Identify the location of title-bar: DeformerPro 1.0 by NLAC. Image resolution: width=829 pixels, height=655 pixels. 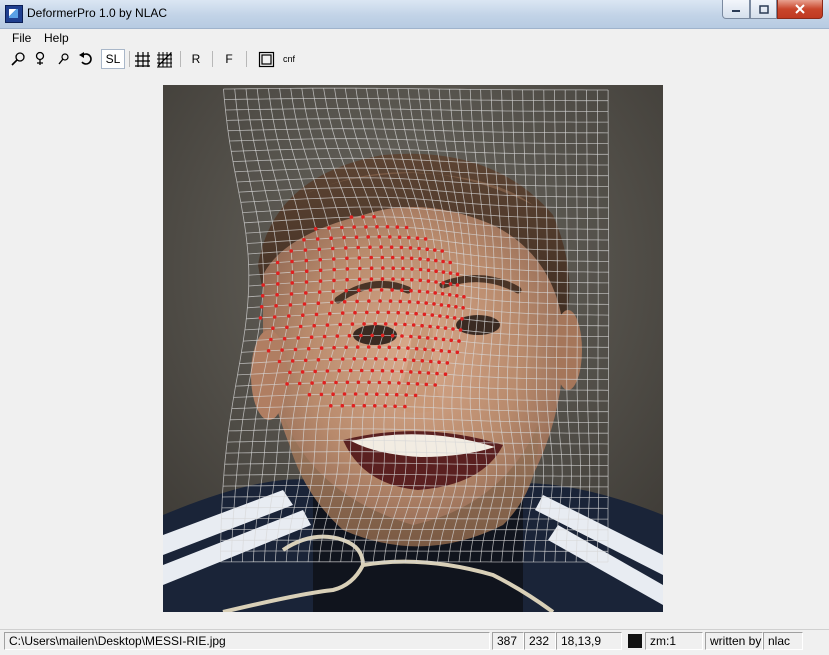
(414, 14).